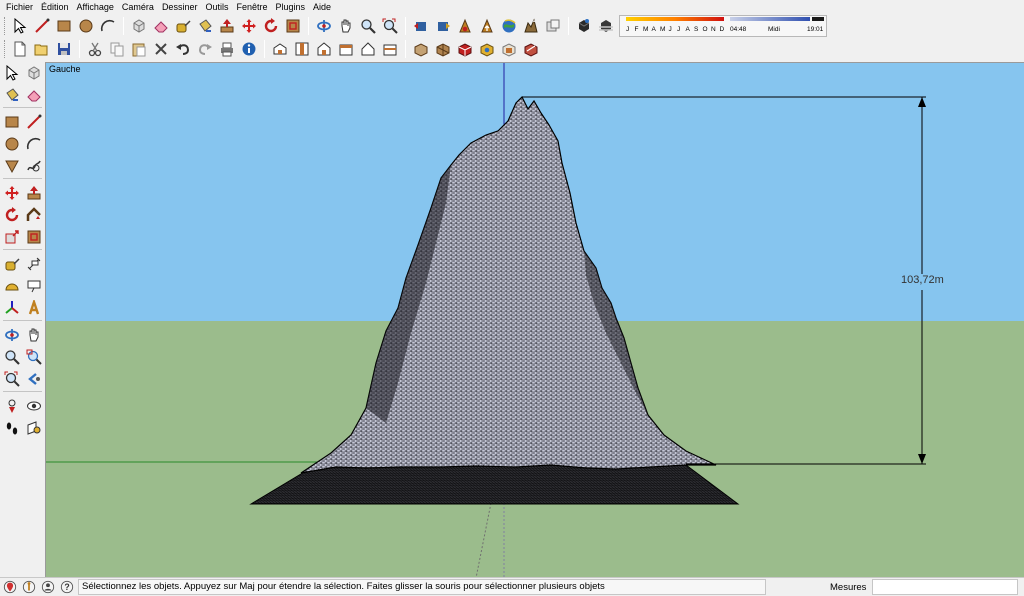 The image size is (1024, 596). What do you see at coordinates (421, 26) in the screenshot?
I see `previous-view-icon` at bounding box center [421, 26].